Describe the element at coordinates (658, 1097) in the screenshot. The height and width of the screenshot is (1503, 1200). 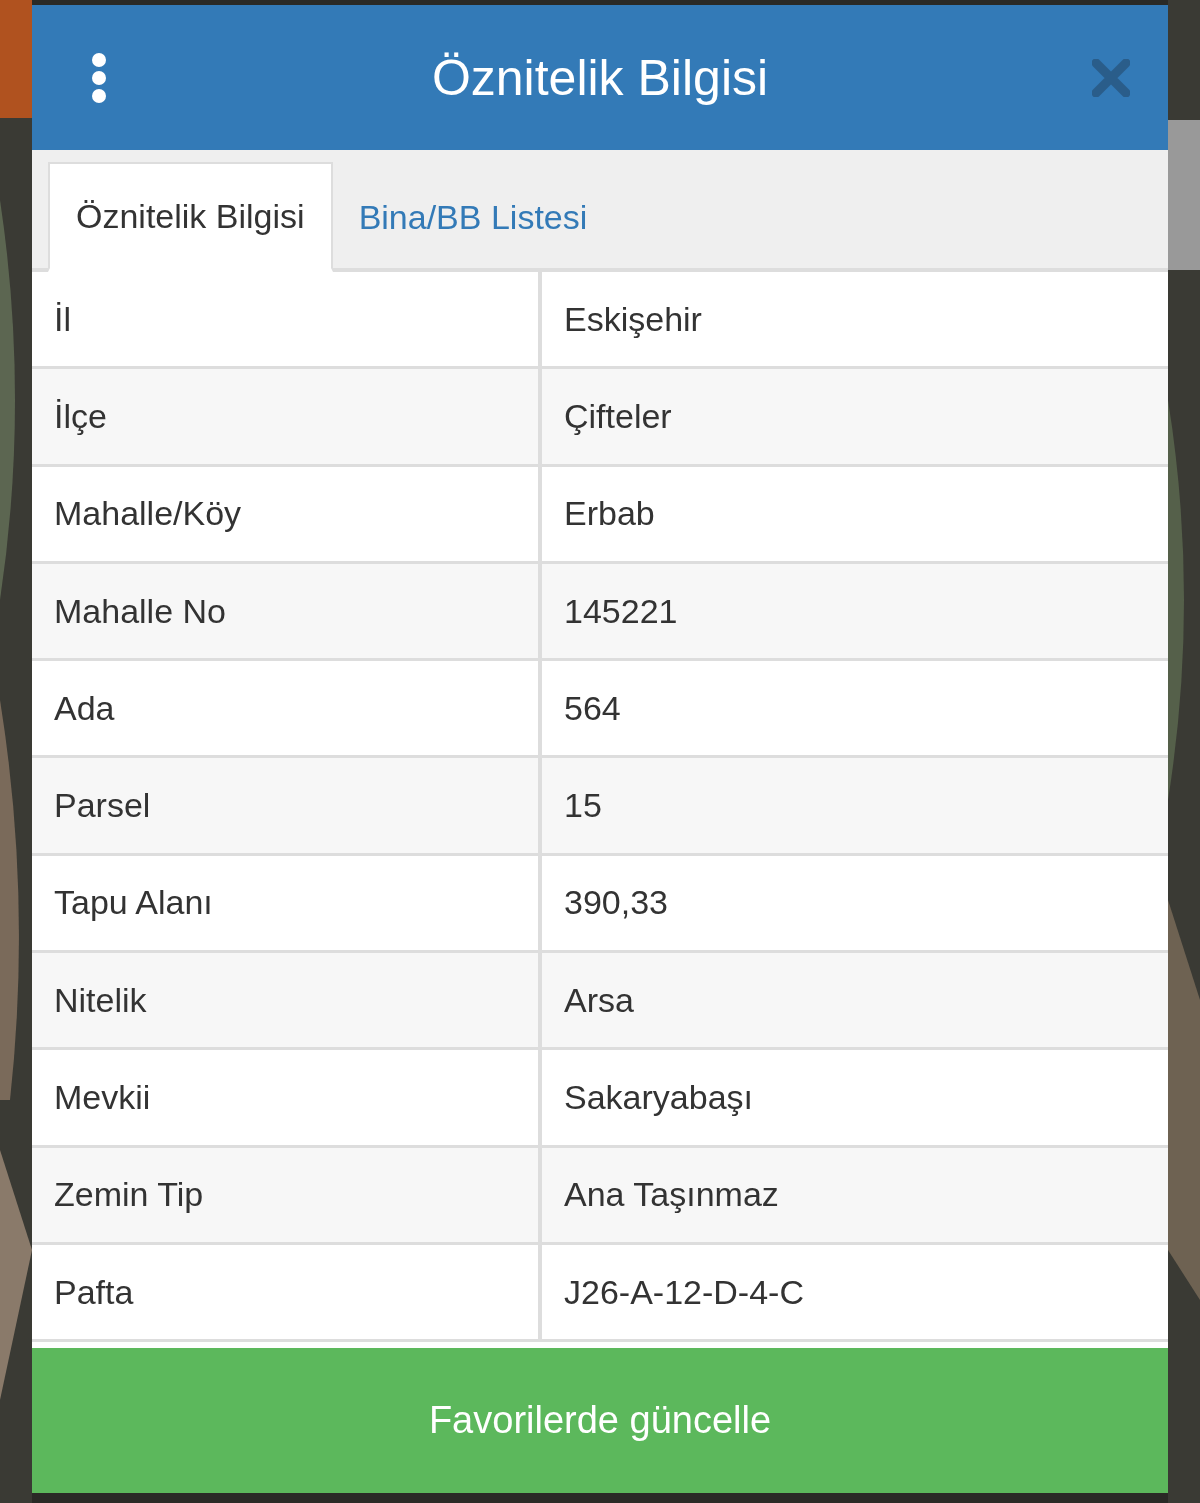
I see `table-cell-text: Sakaryabaşı` at that location.